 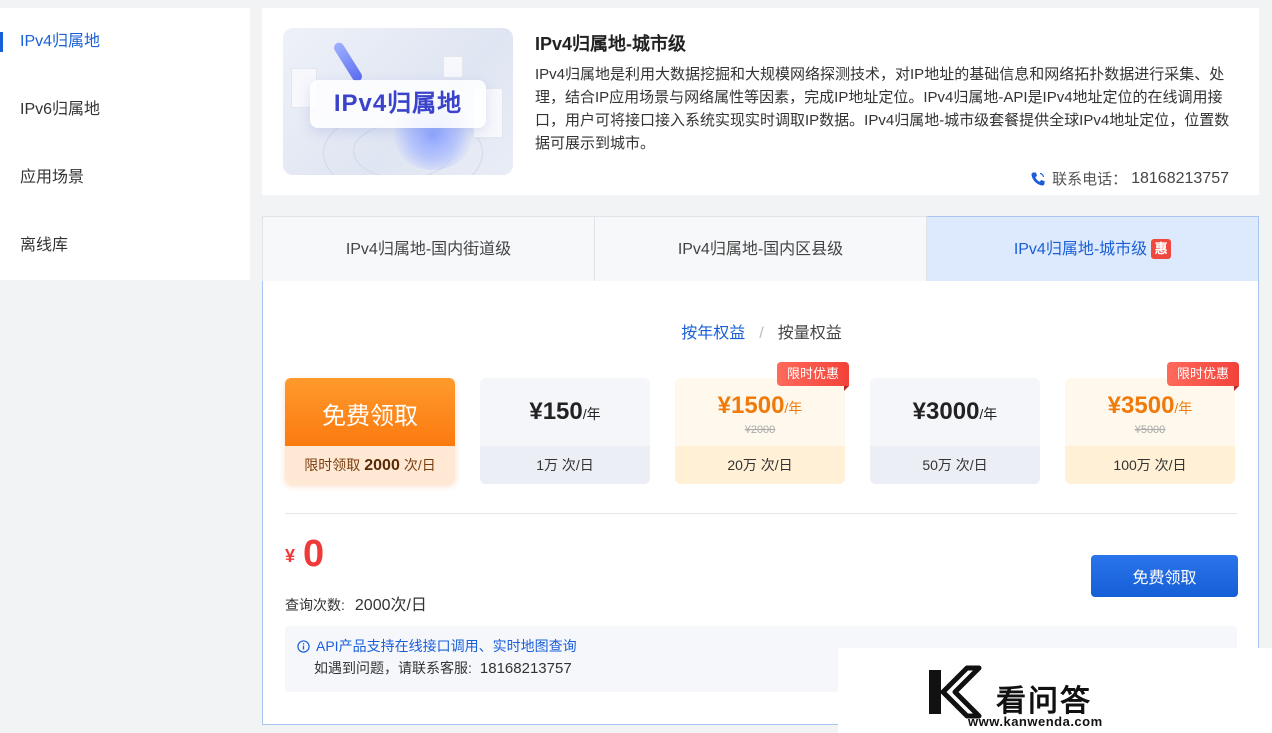 I want to click on divider, so click(x=761, y=513).